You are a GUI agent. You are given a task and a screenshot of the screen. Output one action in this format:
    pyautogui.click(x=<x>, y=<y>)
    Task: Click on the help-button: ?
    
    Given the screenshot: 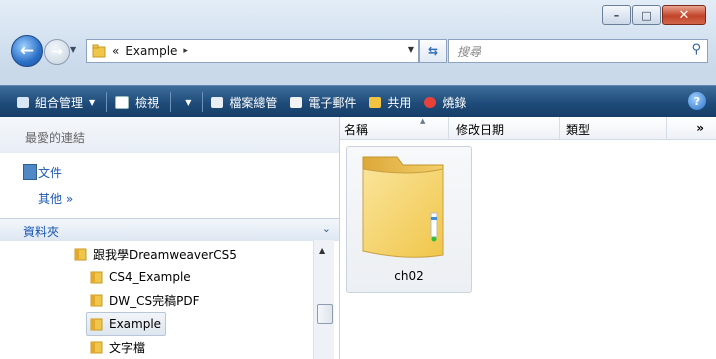 What is the action you would take?
    pyautogui.click(x=697, y=101)
    